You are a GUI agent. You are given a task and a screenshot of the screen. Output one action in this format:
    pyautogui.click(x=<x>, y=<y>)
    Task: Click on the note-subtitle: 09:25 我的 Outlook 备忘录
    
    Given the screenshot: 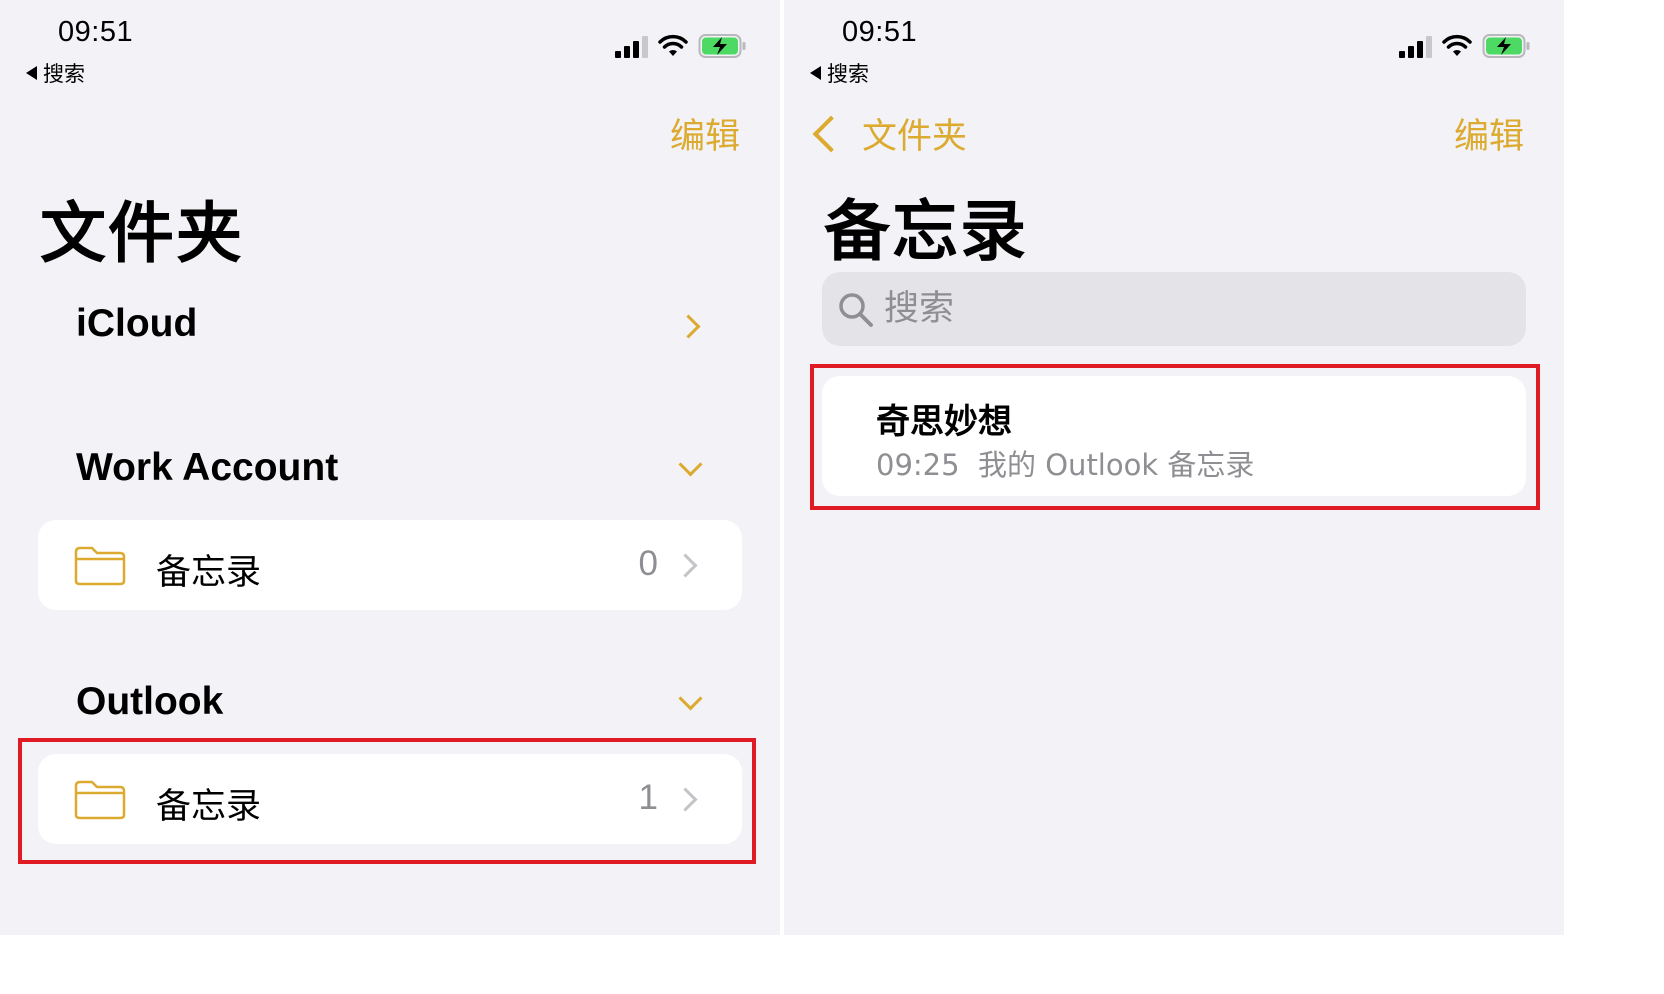 What is the action you would take?
    pyautogui.click(x=1065, y=463)
    